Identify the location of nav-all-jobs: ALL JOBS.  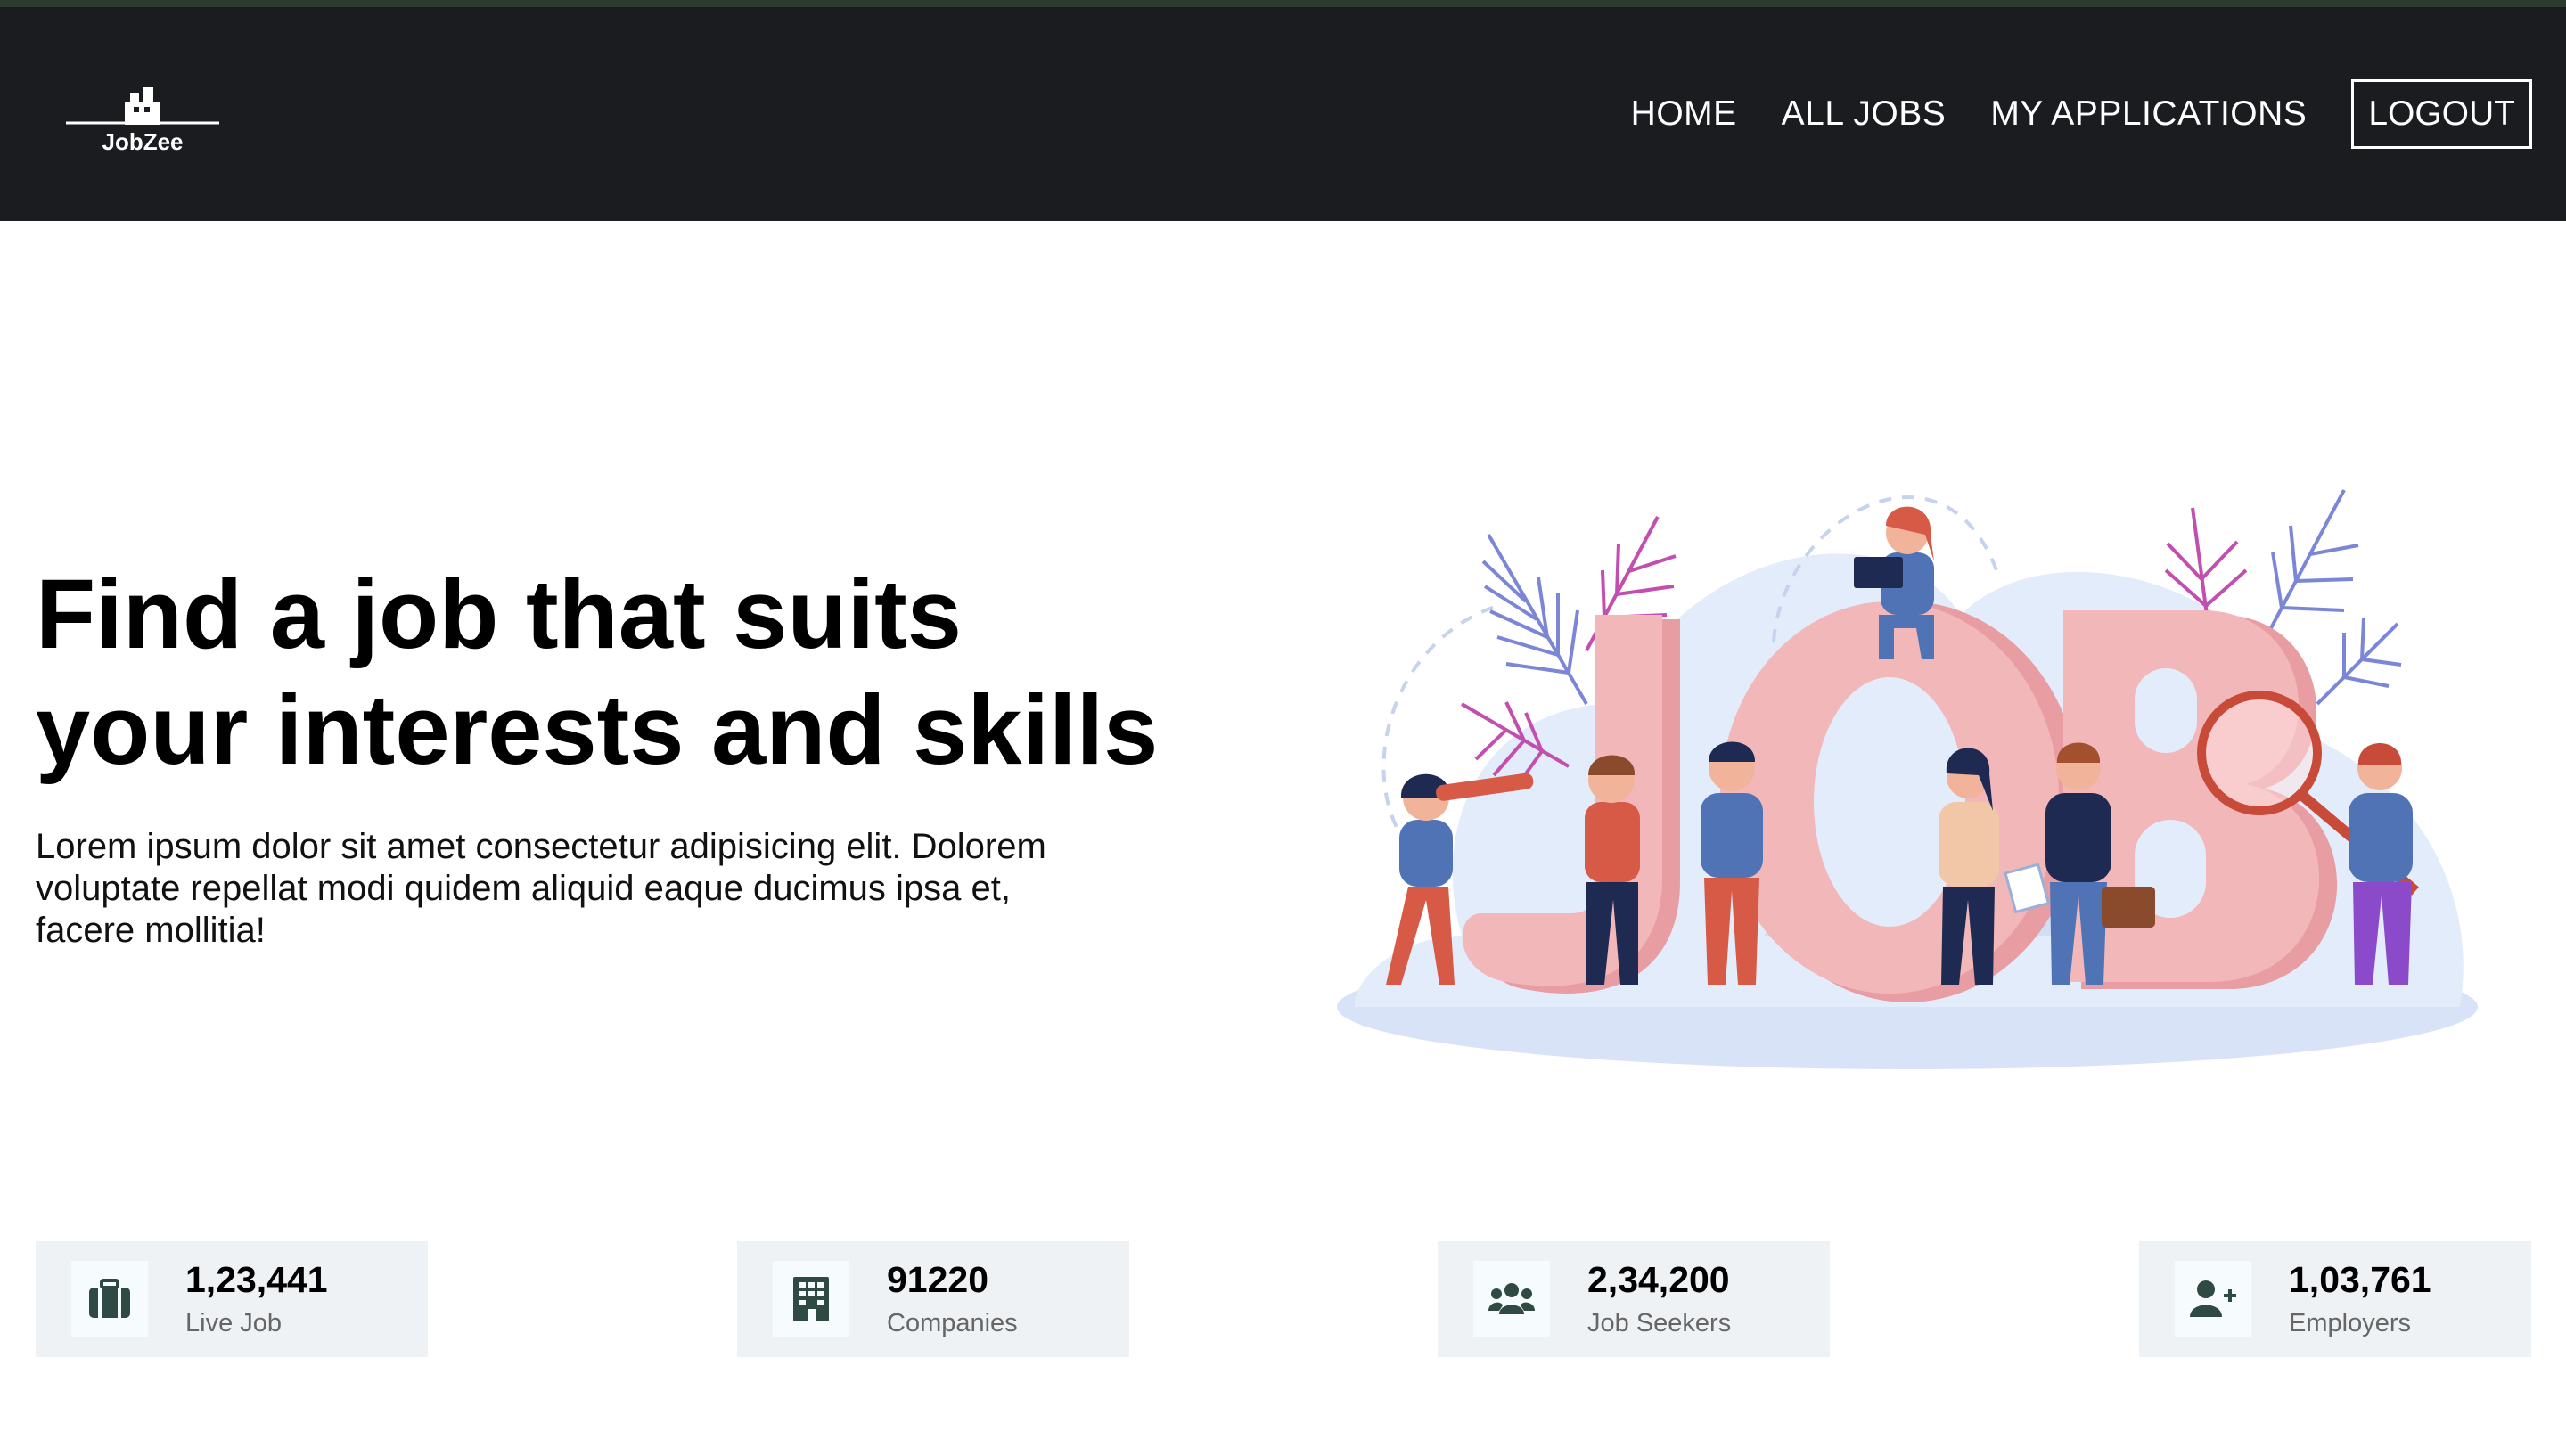
(1864, 114).